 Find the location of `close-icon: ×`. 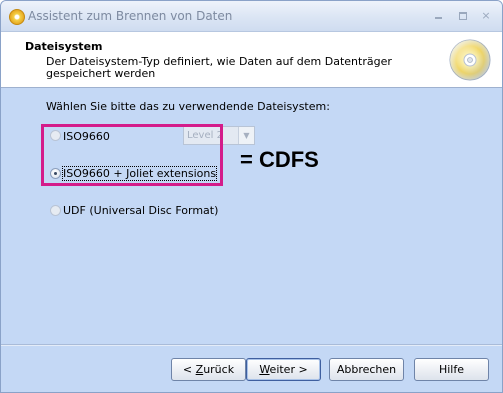

close-icon: × is located at coordinates (486, 15).